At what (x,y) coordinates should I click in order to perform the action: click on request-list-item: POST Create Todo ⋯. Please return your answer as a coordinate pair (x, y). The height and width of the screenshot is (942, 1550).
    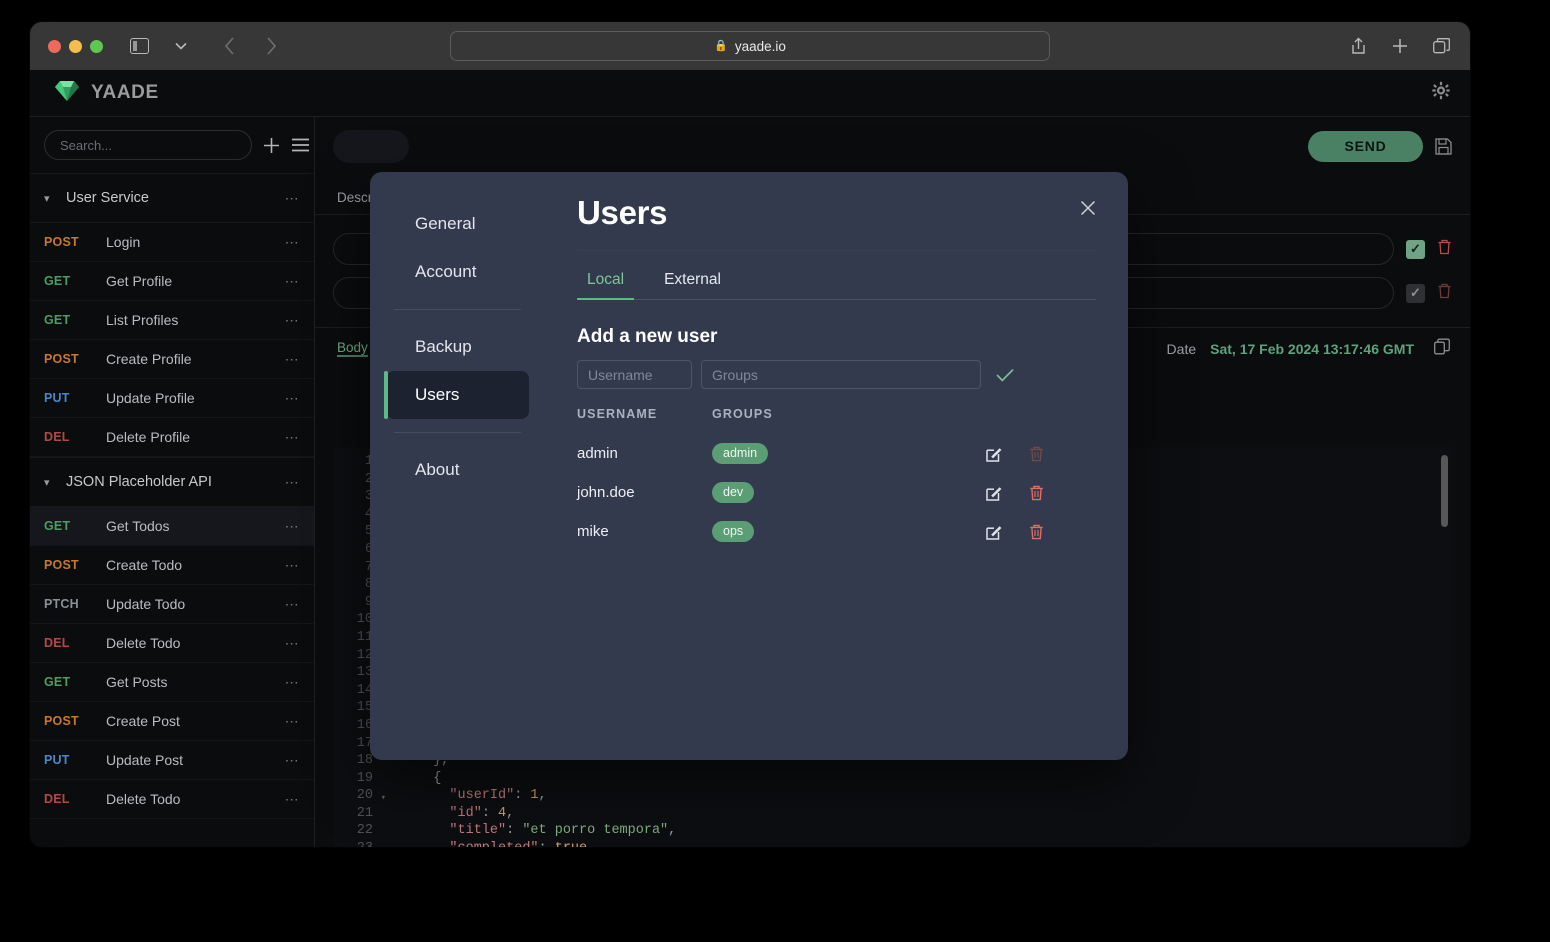
    Looking at the image, I should click on (172, 565).